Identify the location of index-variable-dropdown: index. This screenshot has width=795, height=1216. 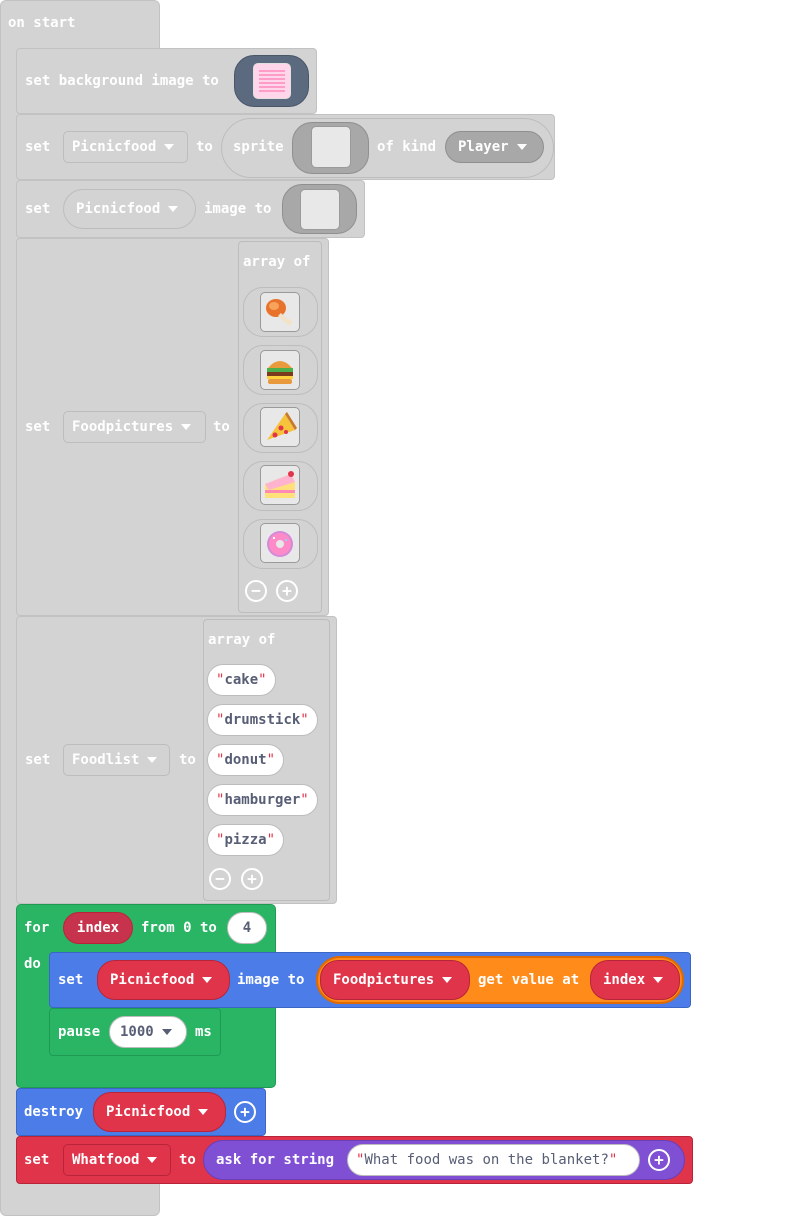
(635, 980).